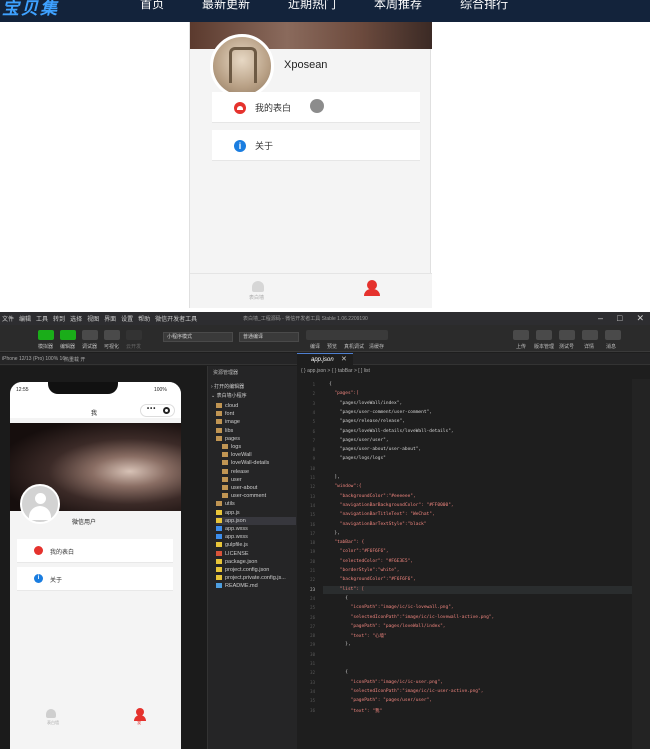  Describe the element at coordinates (152, 6) in the screenshot. I see `nav-link-home: 首页` at that location.